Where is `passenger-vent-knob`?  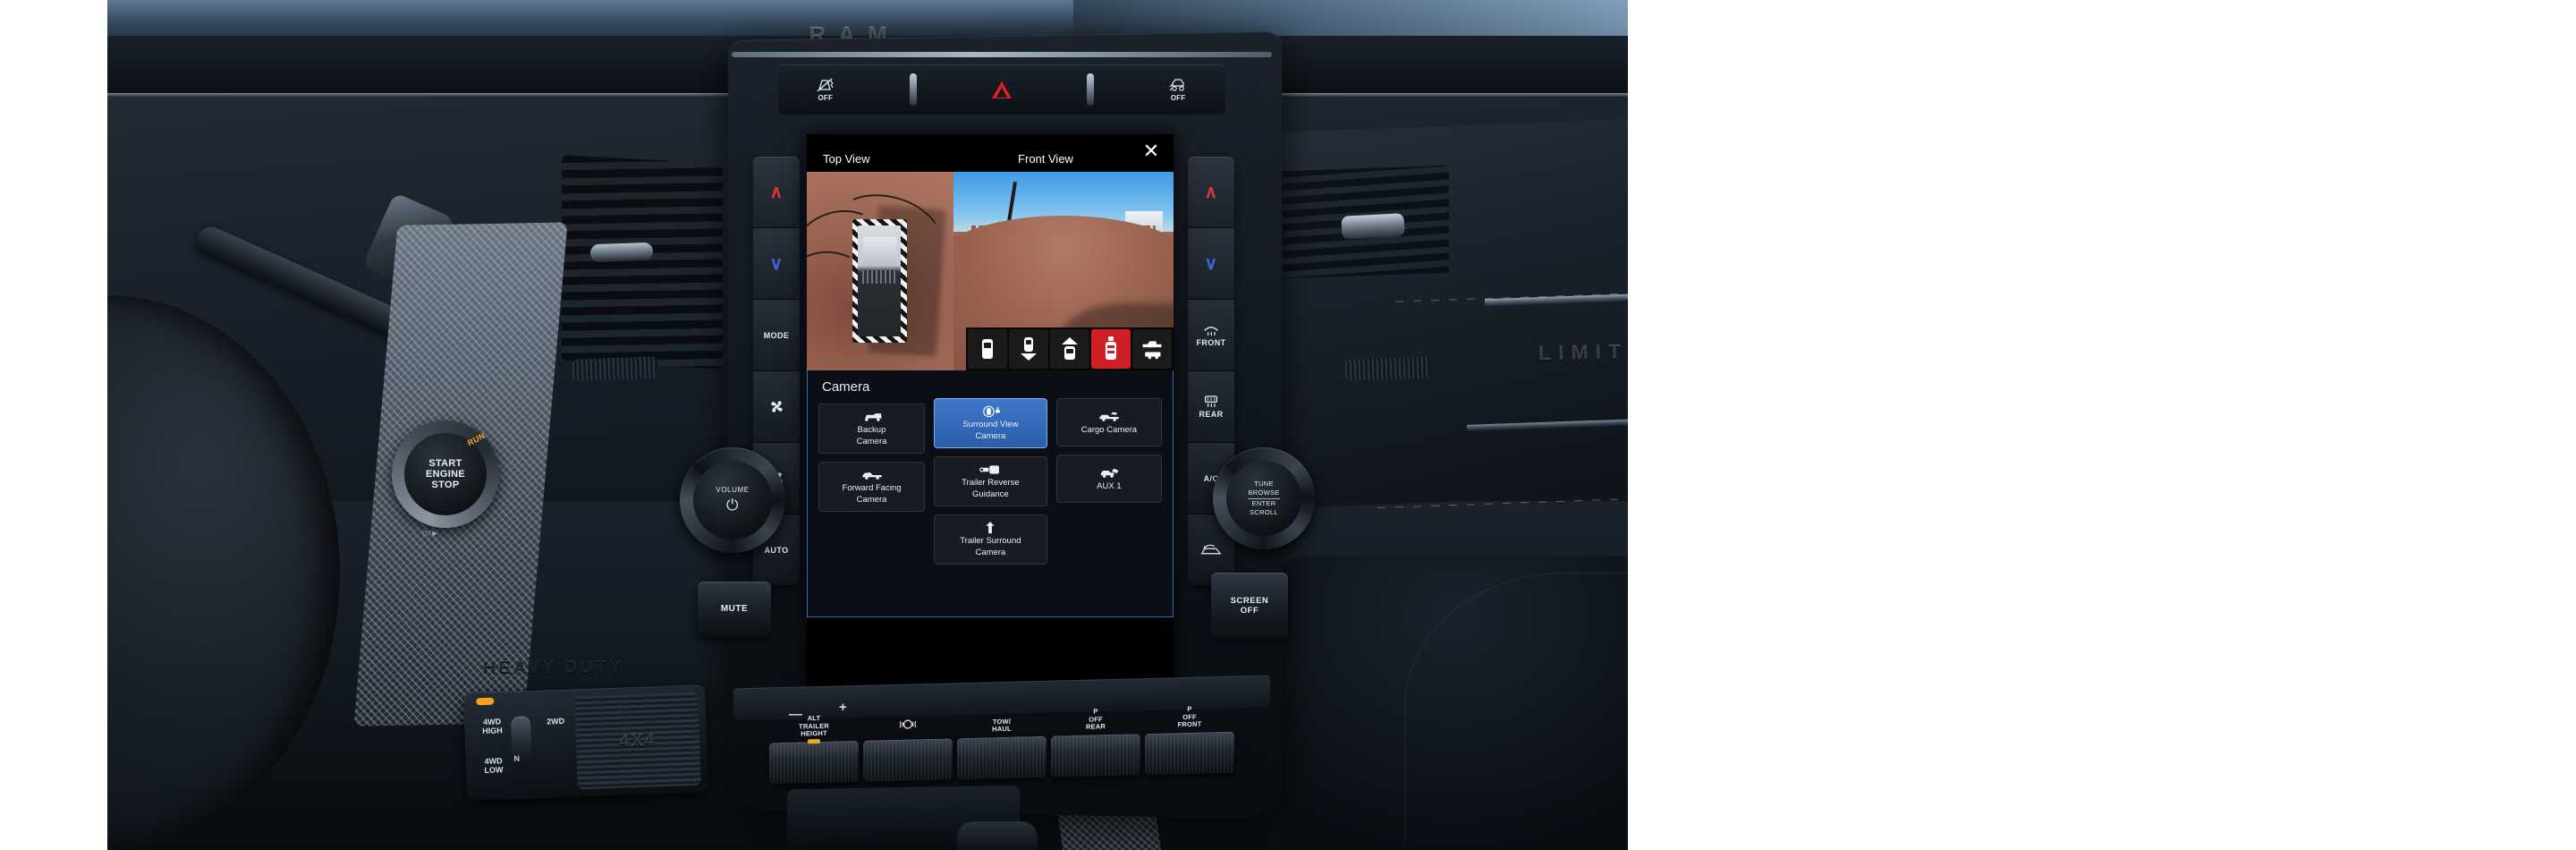
passenger-vent-knob is located at coordinates (1373, 226).